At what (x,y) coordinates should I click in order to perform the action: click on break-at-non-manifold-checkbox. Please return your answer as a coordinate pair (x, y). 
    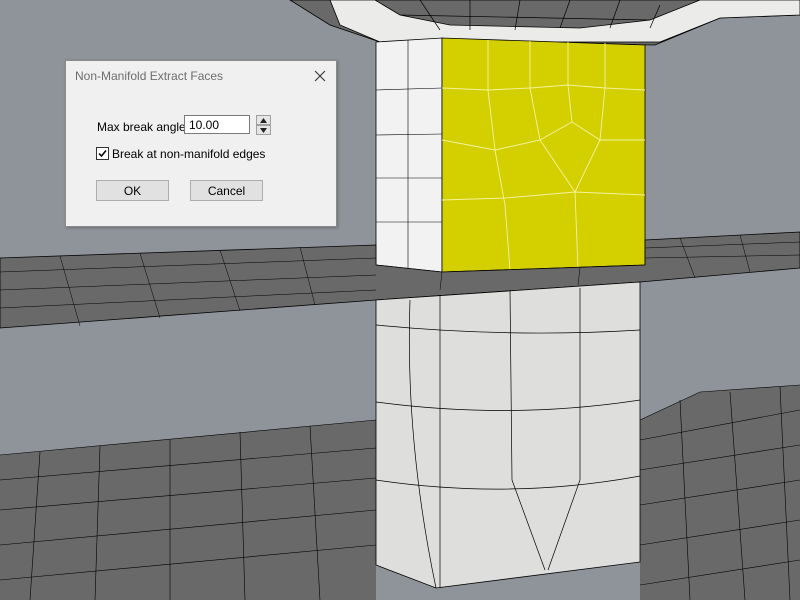
    Looking at the image, I should click on (102, 153).